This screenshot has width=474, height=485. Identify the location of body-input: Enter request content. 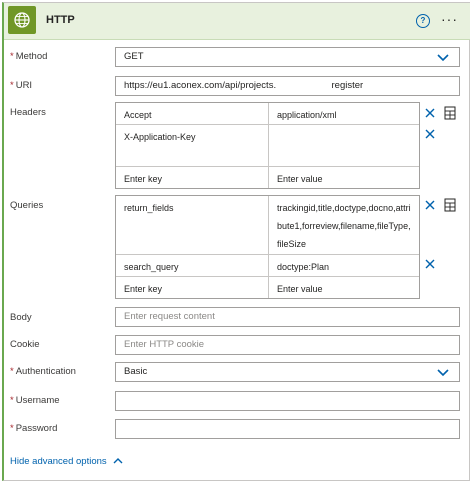
(287, 317).